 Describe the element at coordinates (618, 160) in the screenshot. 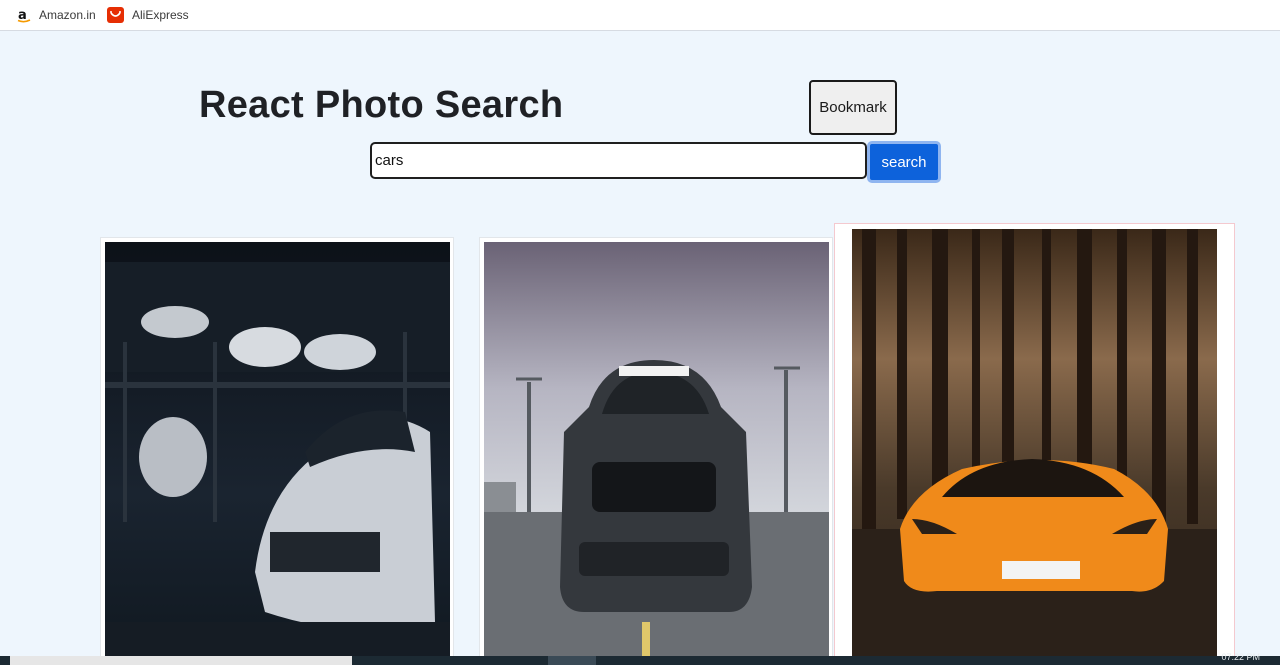

I see `search-input` at that location.